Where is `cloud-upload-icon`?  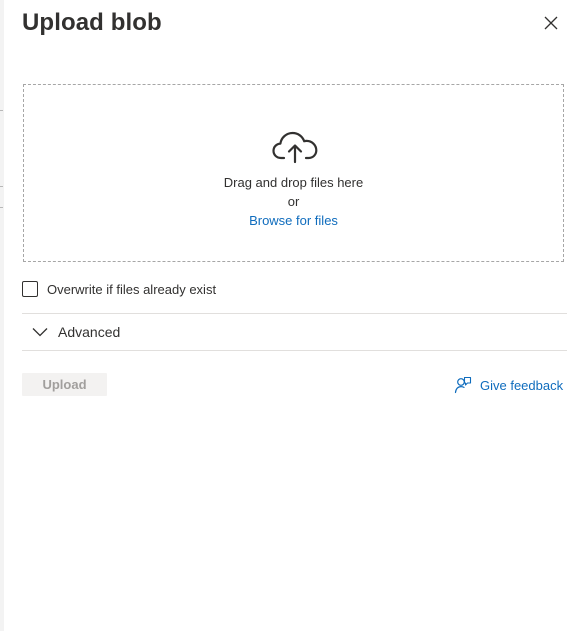
cloud-upload-icon is located at coordinates (295, 147).